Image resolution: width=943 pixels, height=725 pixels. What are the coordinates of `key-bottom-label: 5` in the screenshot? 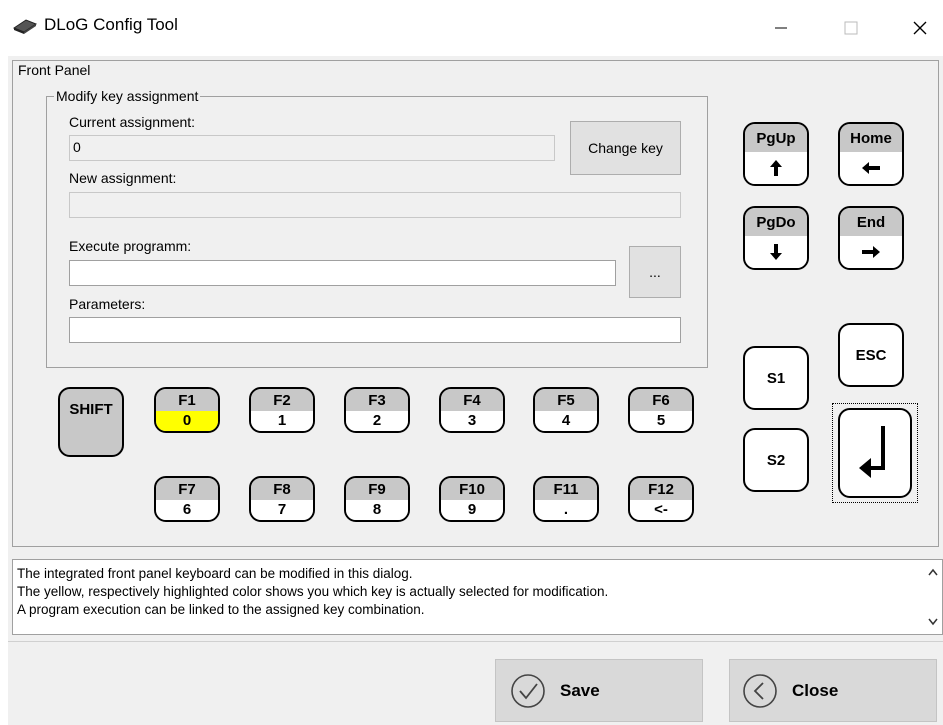 It's located at (661, 421).